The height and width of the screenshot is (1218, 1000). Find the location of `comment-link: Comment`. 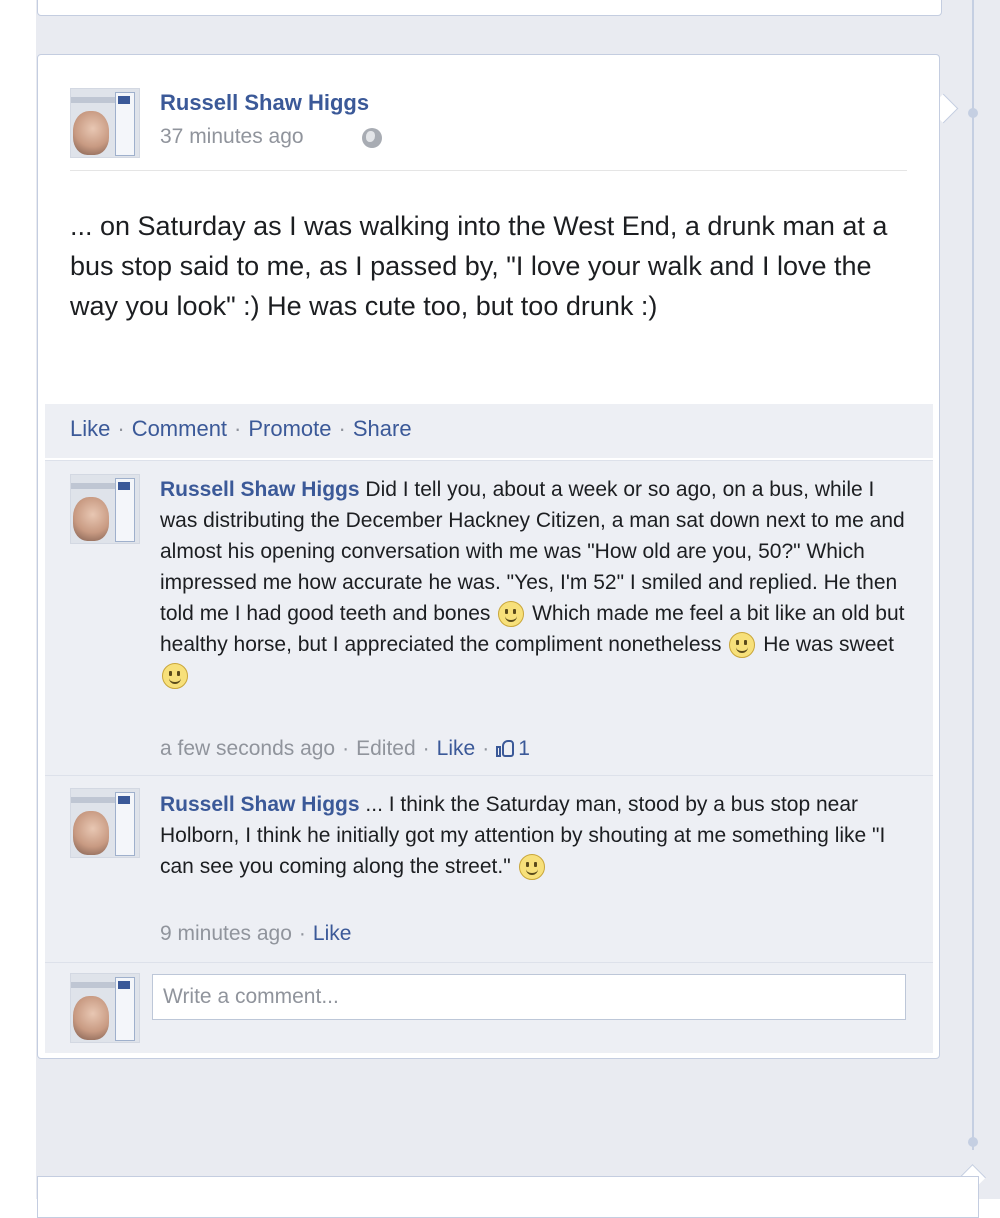

comment-link: Comment is located at coordinates (179, 428).